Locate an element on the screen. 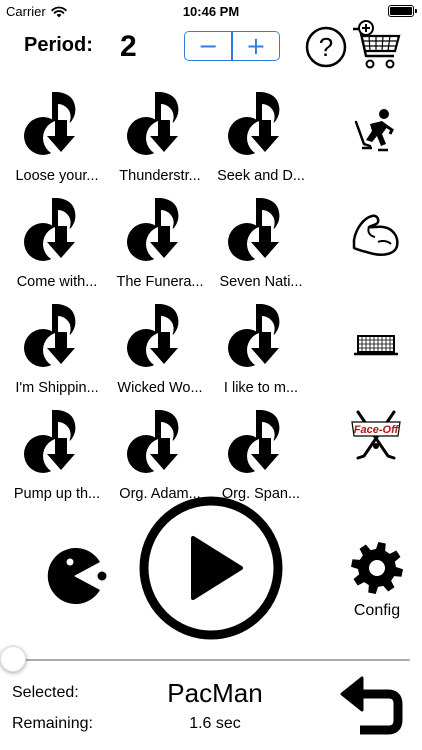  remaining-value: 1.6 sec is located at coordinates (215, 723).